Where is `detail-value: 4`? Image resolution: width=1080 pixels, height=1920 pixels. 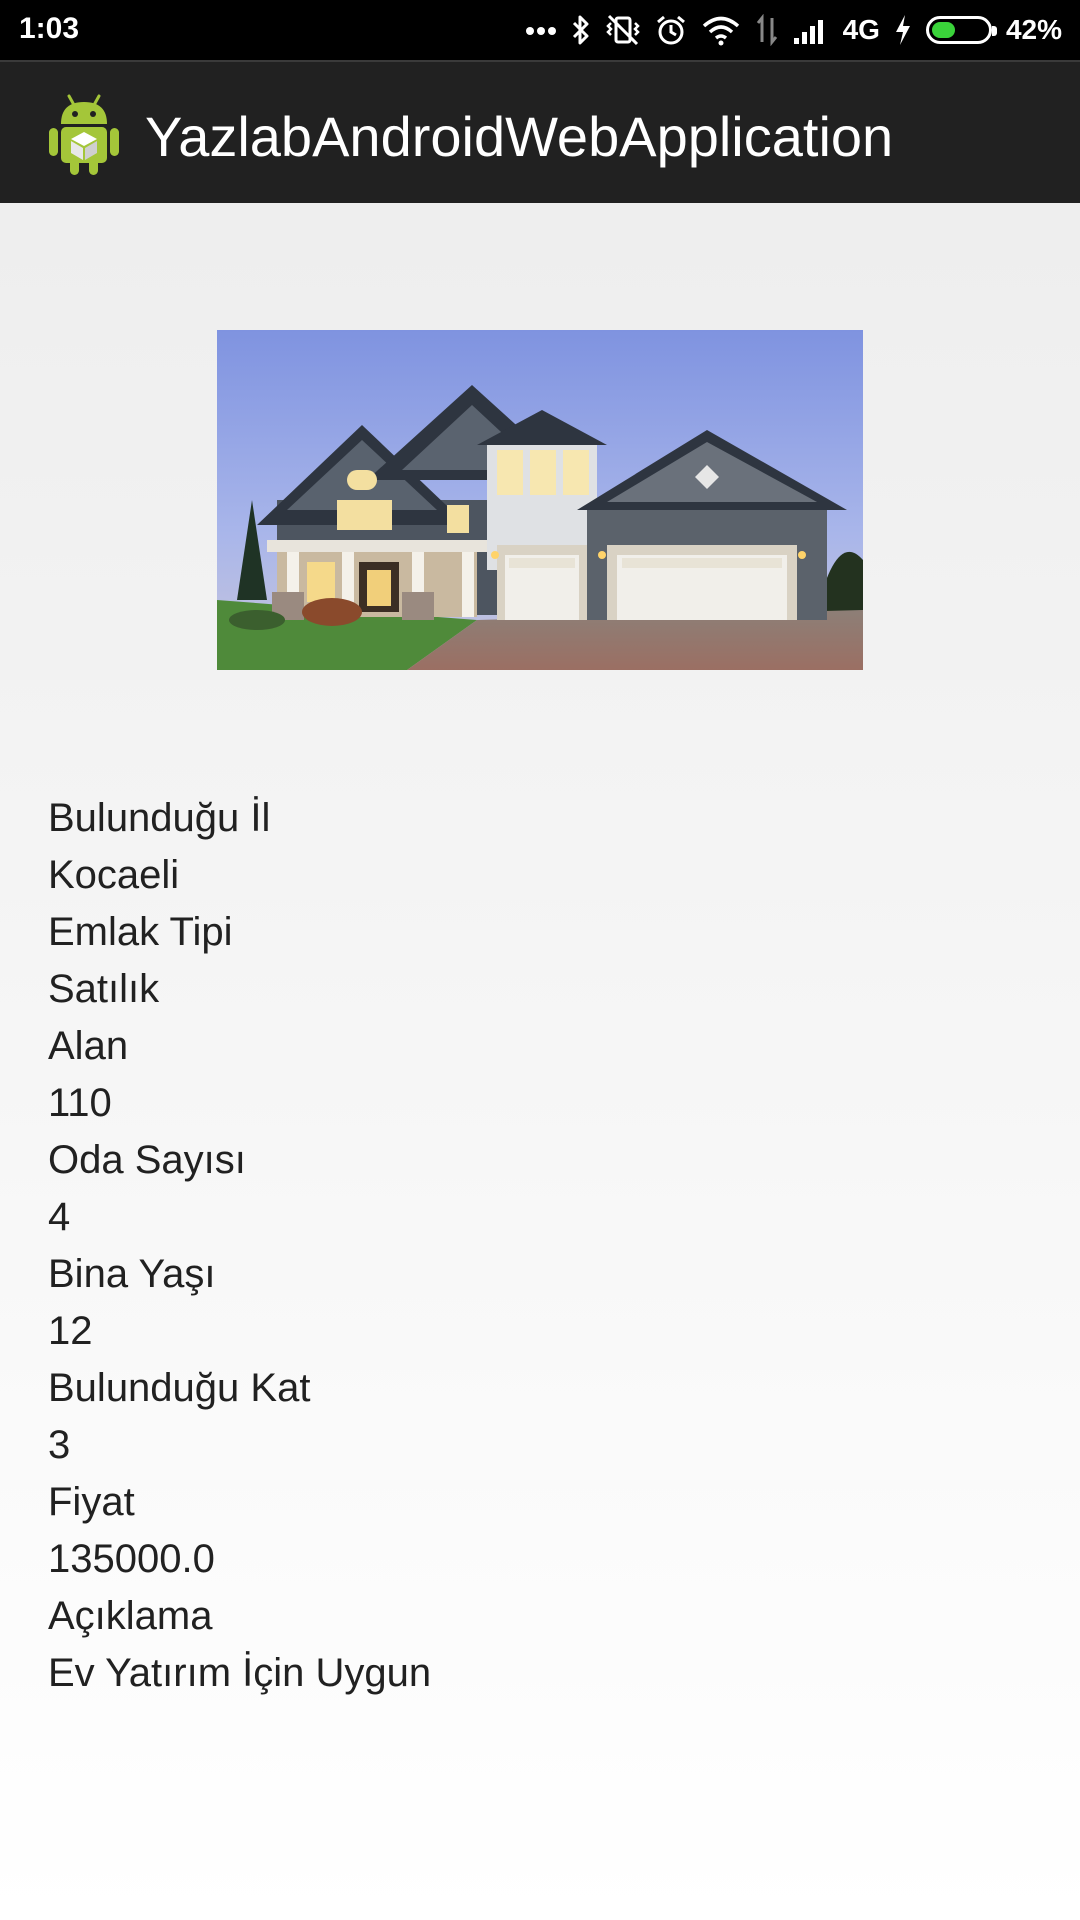
detail-value: 4 is located at coordinates (59, 1217).